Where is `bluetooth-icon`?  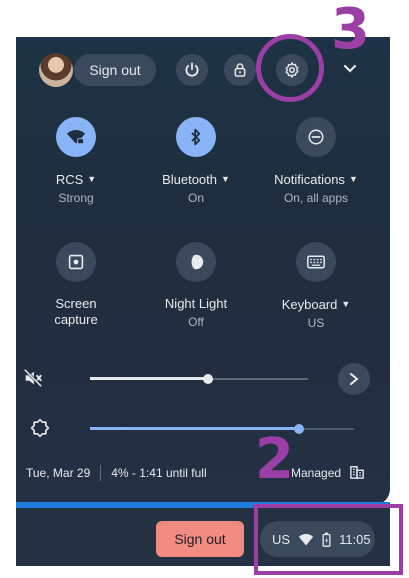 bluetooth-icon is located at coordinates (196, 137).